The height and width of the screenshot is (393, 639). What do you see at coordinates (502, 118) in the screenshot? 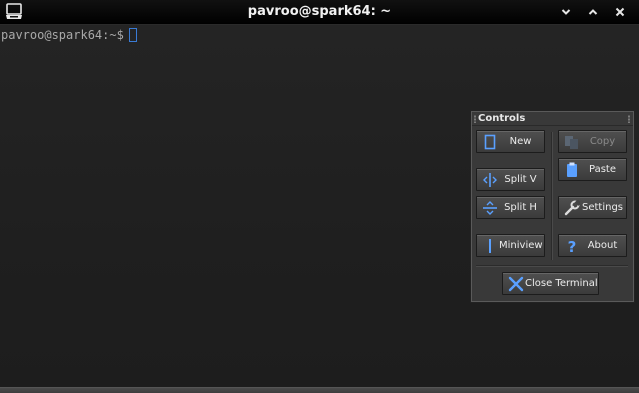
I see `controls-title: Controls` at bounding box center [502, 118].